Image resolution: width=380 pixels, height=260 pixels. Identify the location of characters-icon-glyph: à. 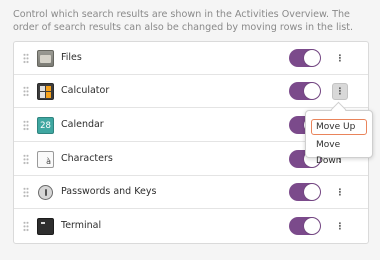
(48, 161).